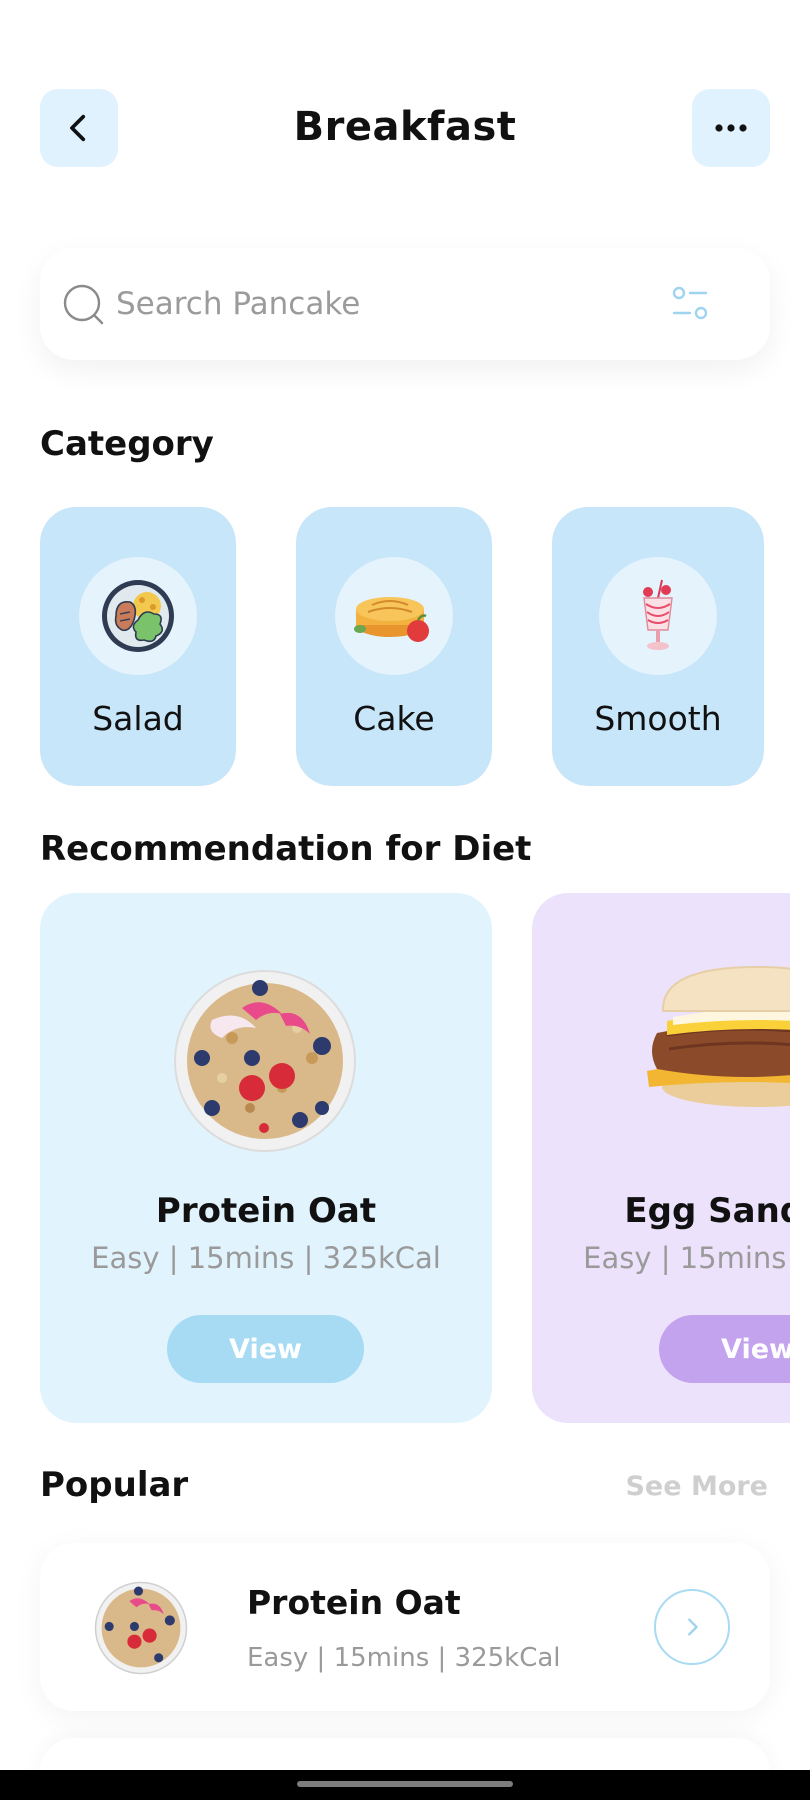 Image resolution: width=810 pixels, height=1800 pixels. I want to click on recommendation-meta: Easy | 15mins | 230kCal, so click(686, 1258).